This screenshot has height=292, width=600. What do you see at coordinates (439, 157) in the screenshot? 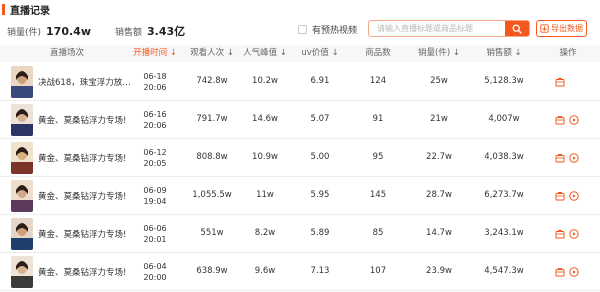
I see `sales-cell: 22.7w` at bounding box center [439, 157].